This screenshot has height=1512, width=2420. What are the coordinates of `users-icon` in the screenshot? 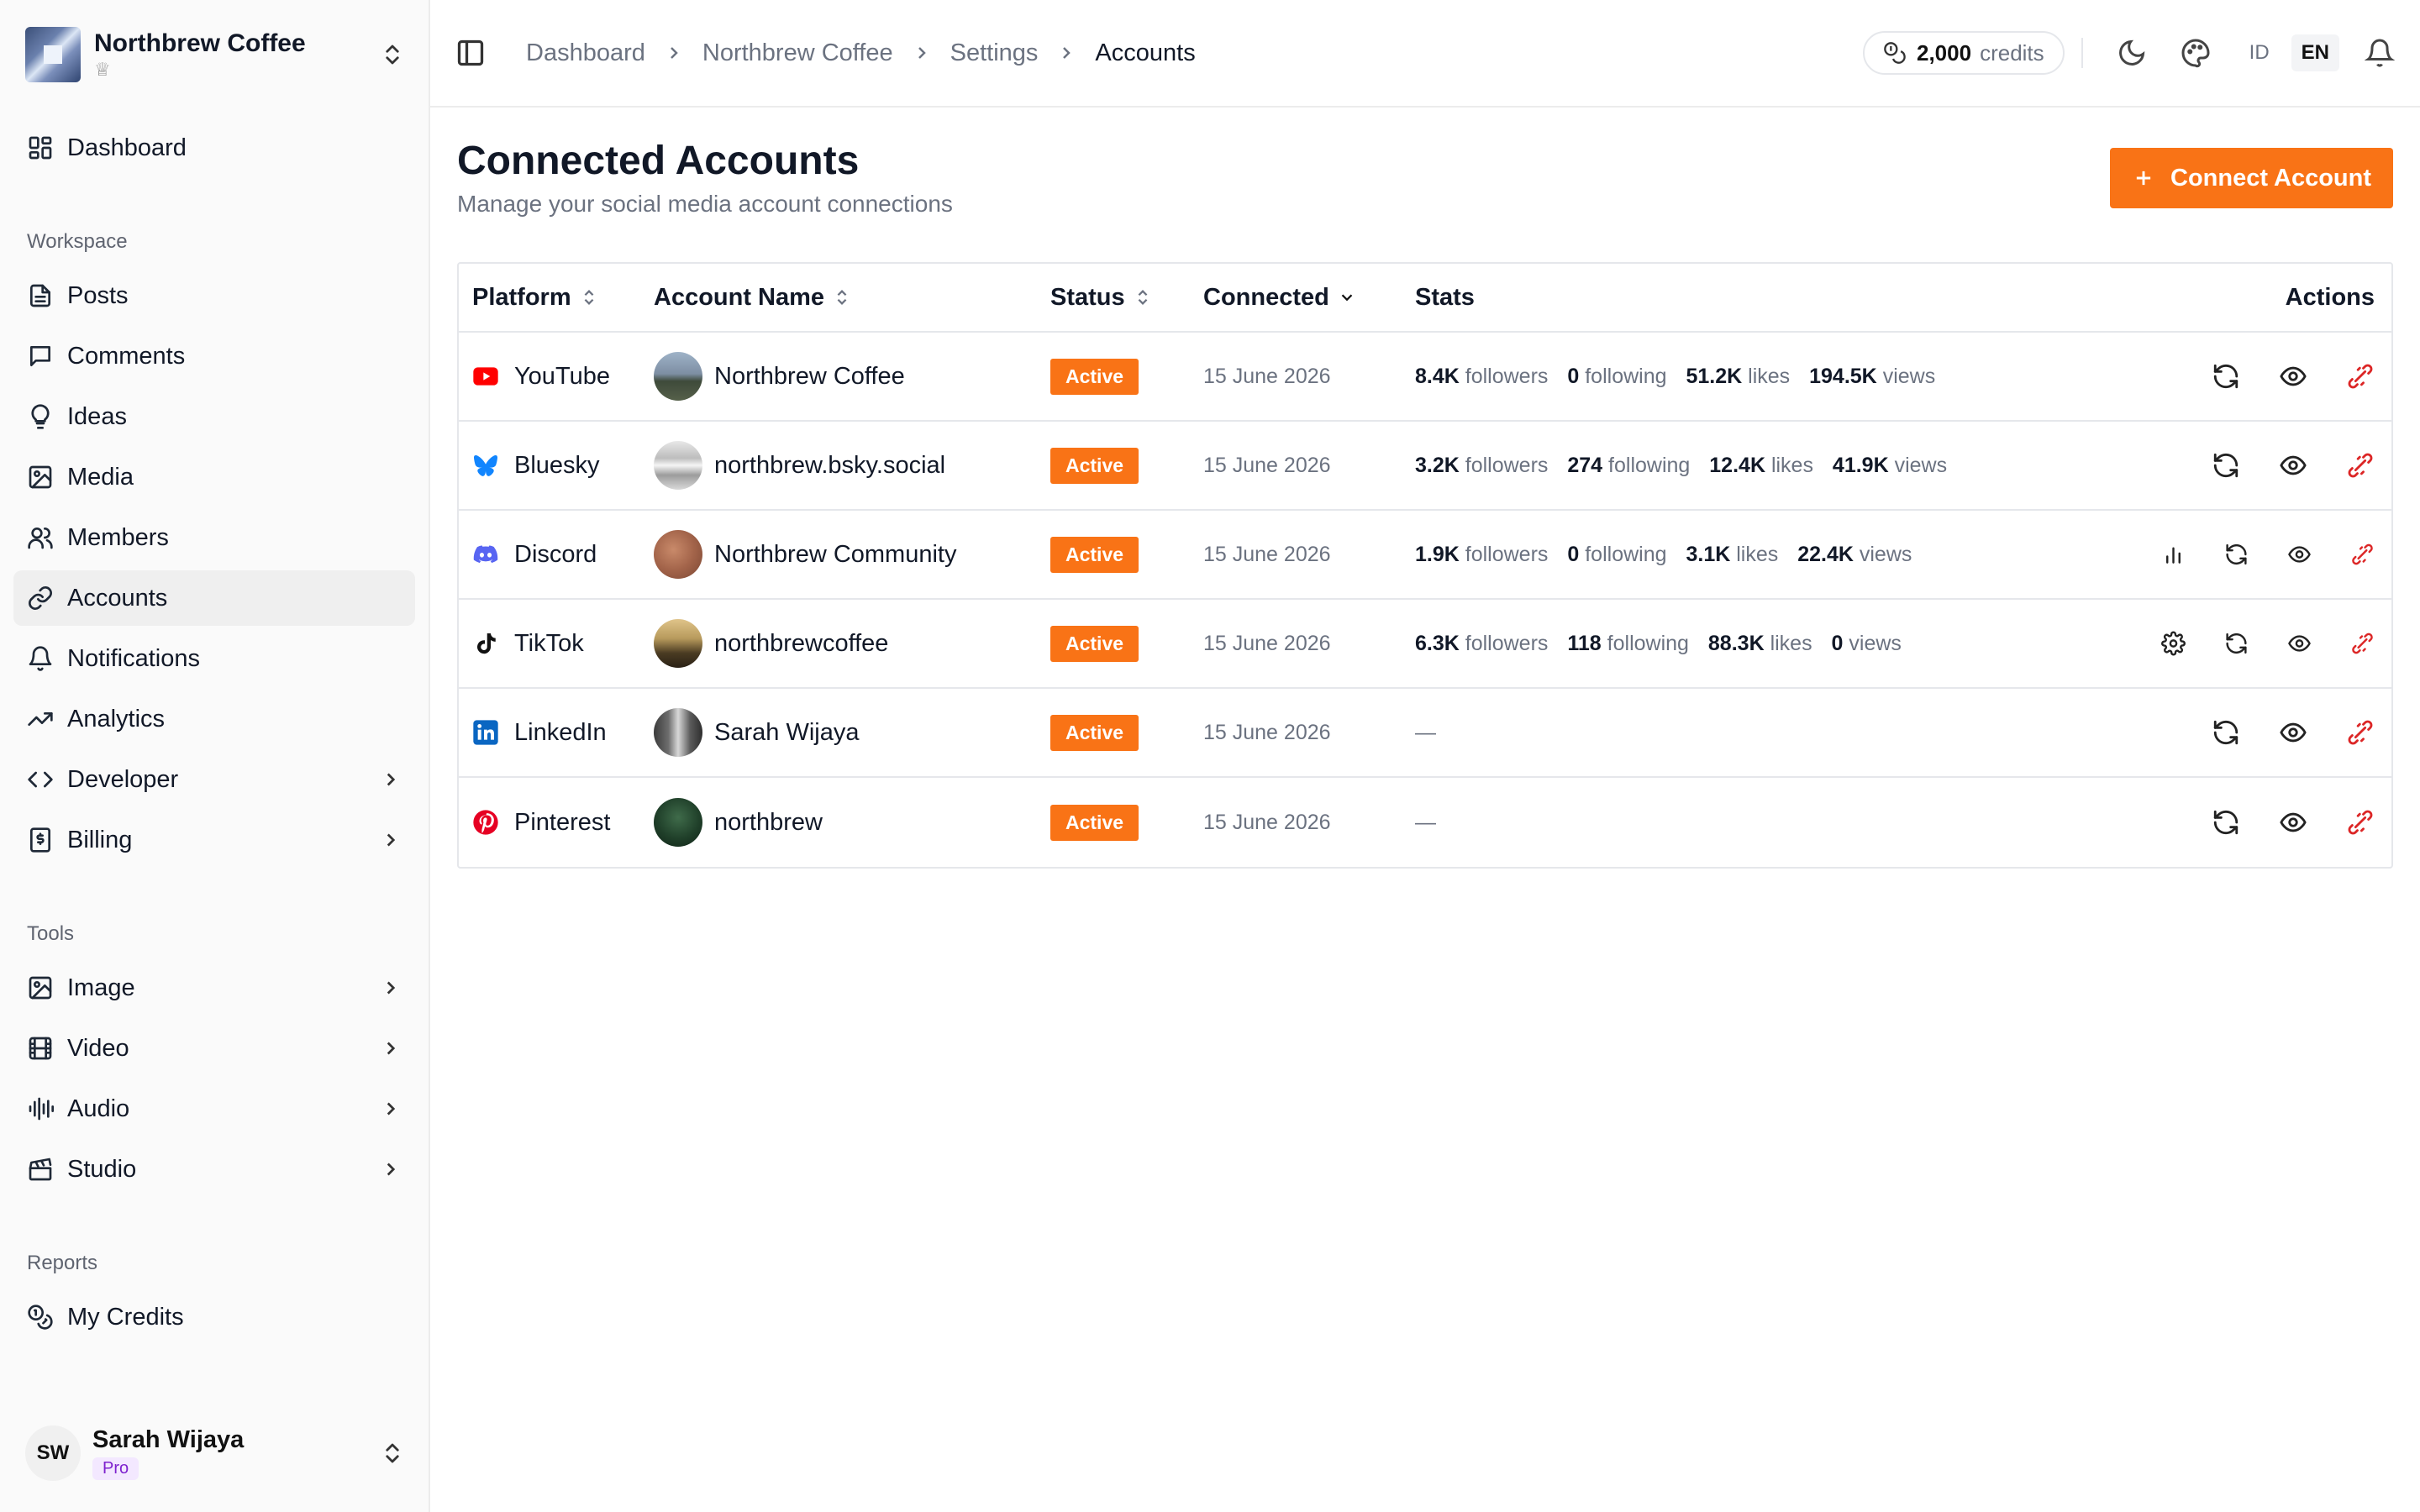 It's located at (40, 538).